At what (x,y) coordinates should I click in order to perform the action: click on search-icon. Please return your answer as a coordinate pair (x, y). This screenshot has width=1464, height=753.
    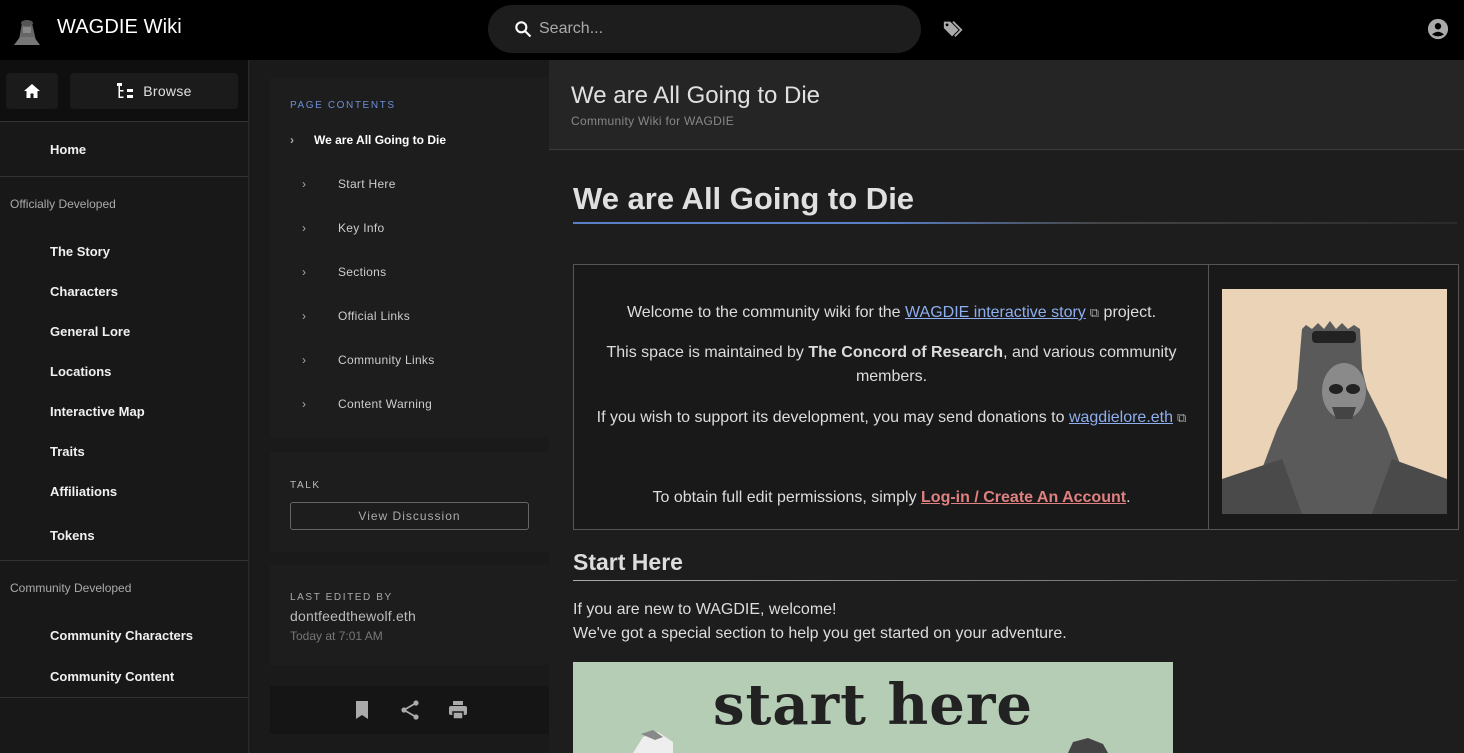
    Looking at the image, I should click on (523, 29).